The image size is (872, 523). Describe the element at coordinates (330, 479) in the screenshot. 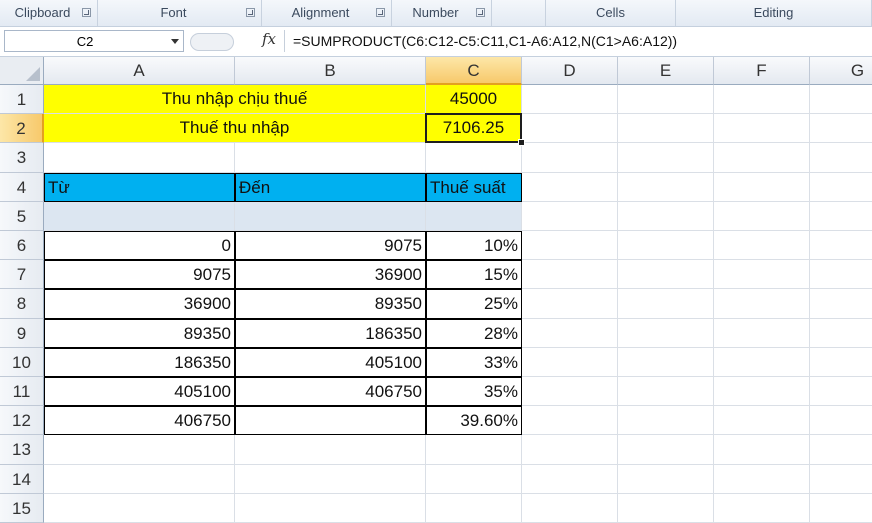

I see `cell-b14` at that location.